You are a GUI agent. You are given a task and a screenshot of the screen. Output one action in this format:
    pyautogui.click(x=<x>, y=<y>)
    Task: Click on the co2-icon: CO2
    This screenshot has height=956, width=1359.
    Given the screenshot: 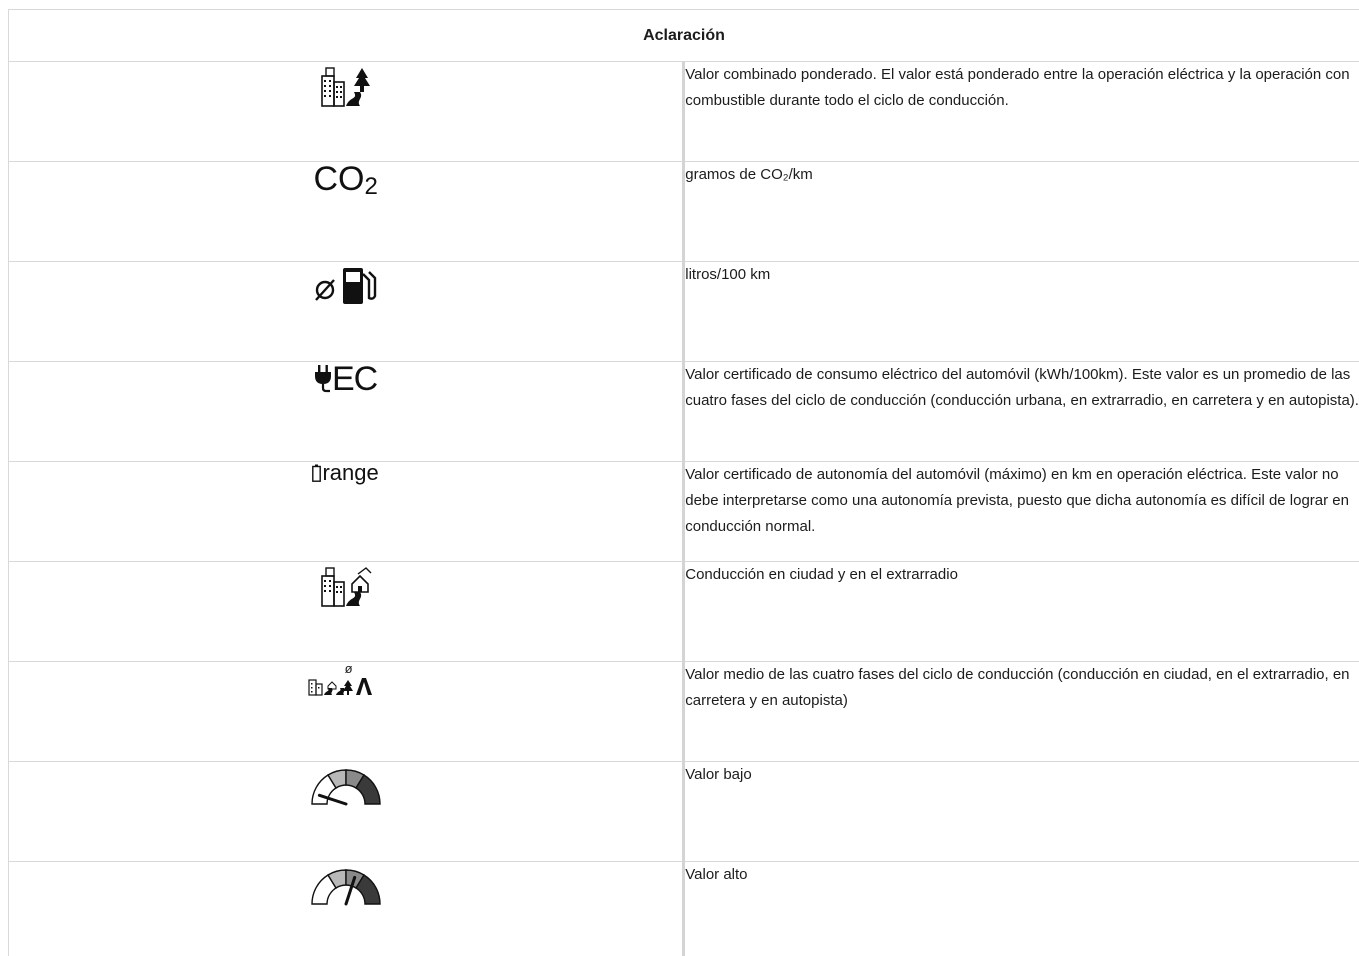 What is the action you would take?
    pyautogui.click(x=345, y=180)
    